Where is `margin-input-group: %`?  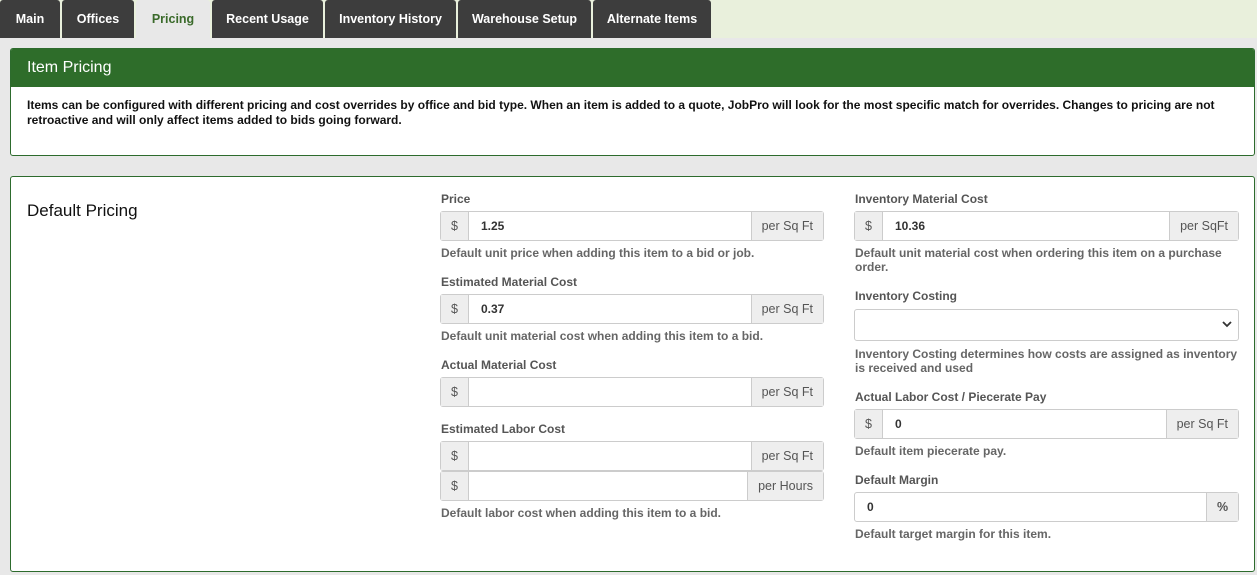 margin-input-group: % is located at coordinates (1046, 507).